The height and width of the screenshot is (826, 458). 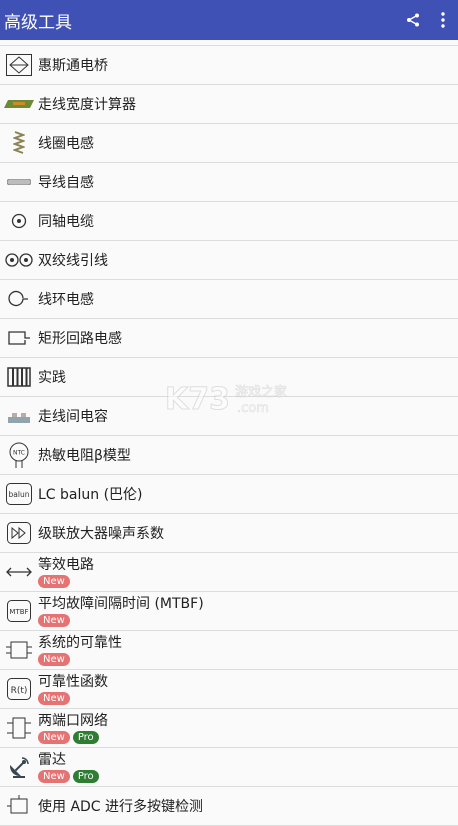 I want to click on tool-item: 矩形回路电感, so click(x=229, y=338).